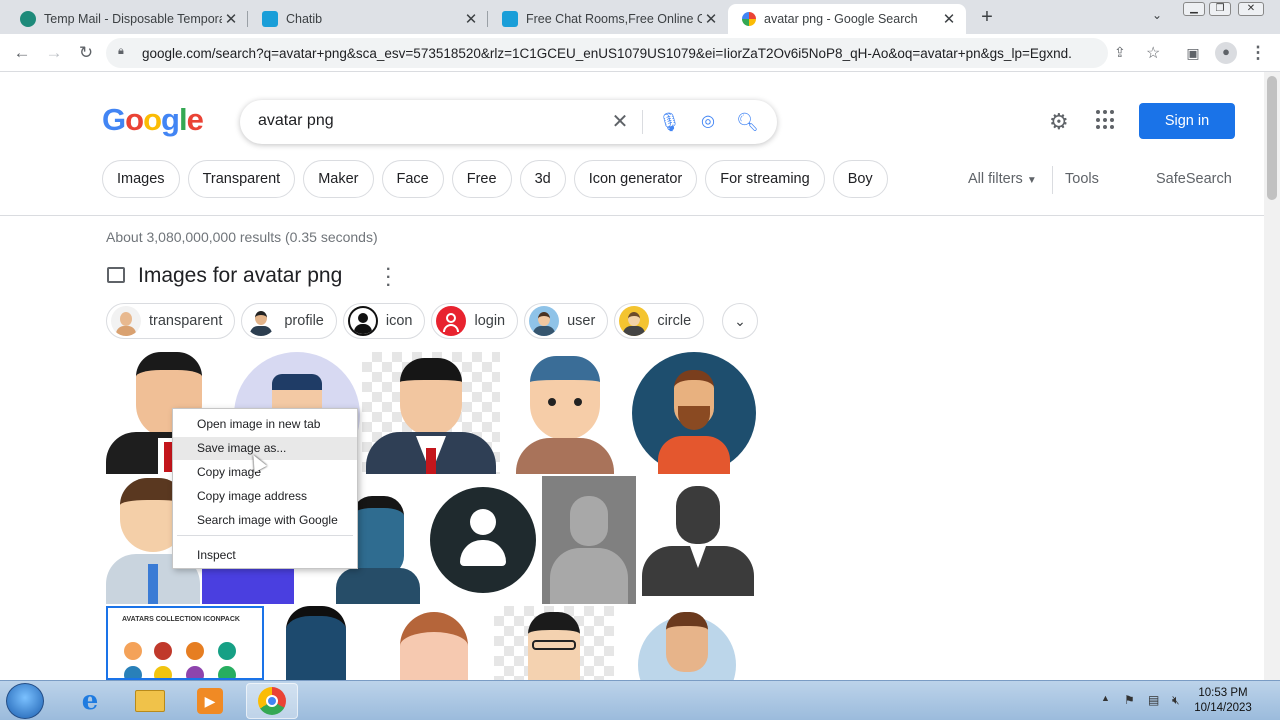  I want to click on refine-thumb-transparent, so click(126, 321).